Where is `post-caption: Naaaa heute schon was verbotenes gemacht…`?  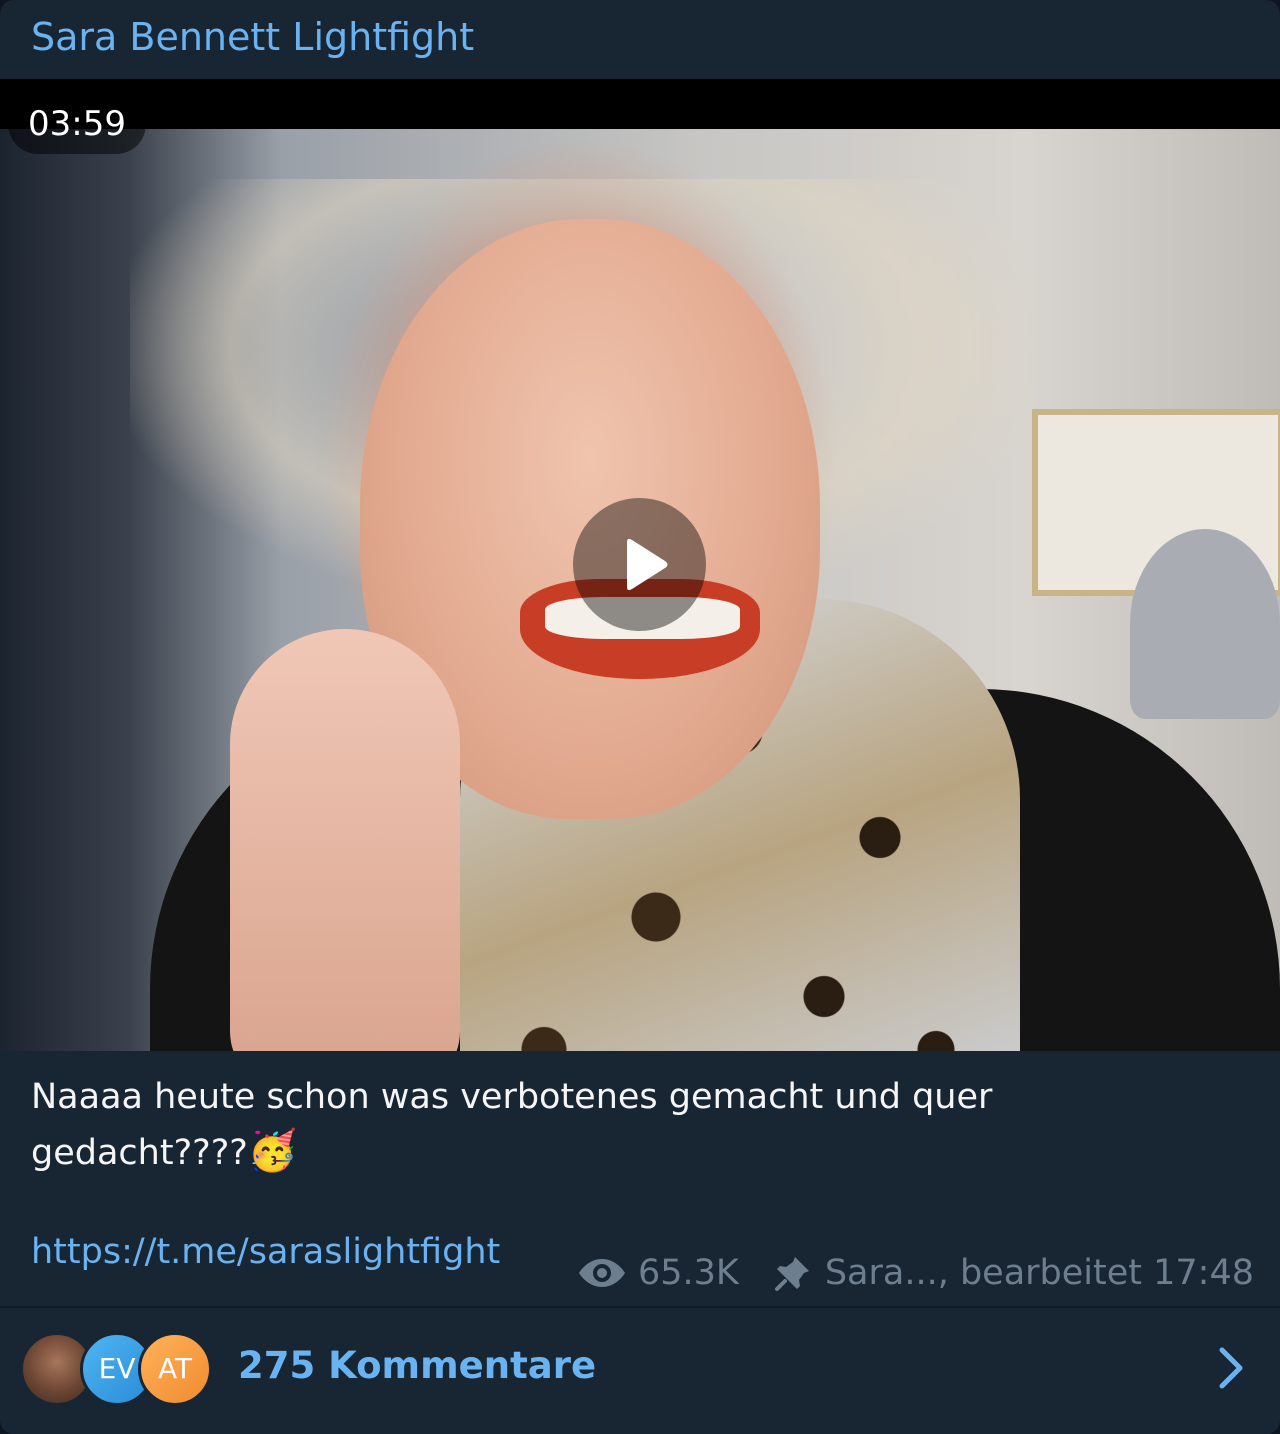 post-caption: Naaaa heute schon was verbotenes gemacht… is located at coordinates (621, 1125).